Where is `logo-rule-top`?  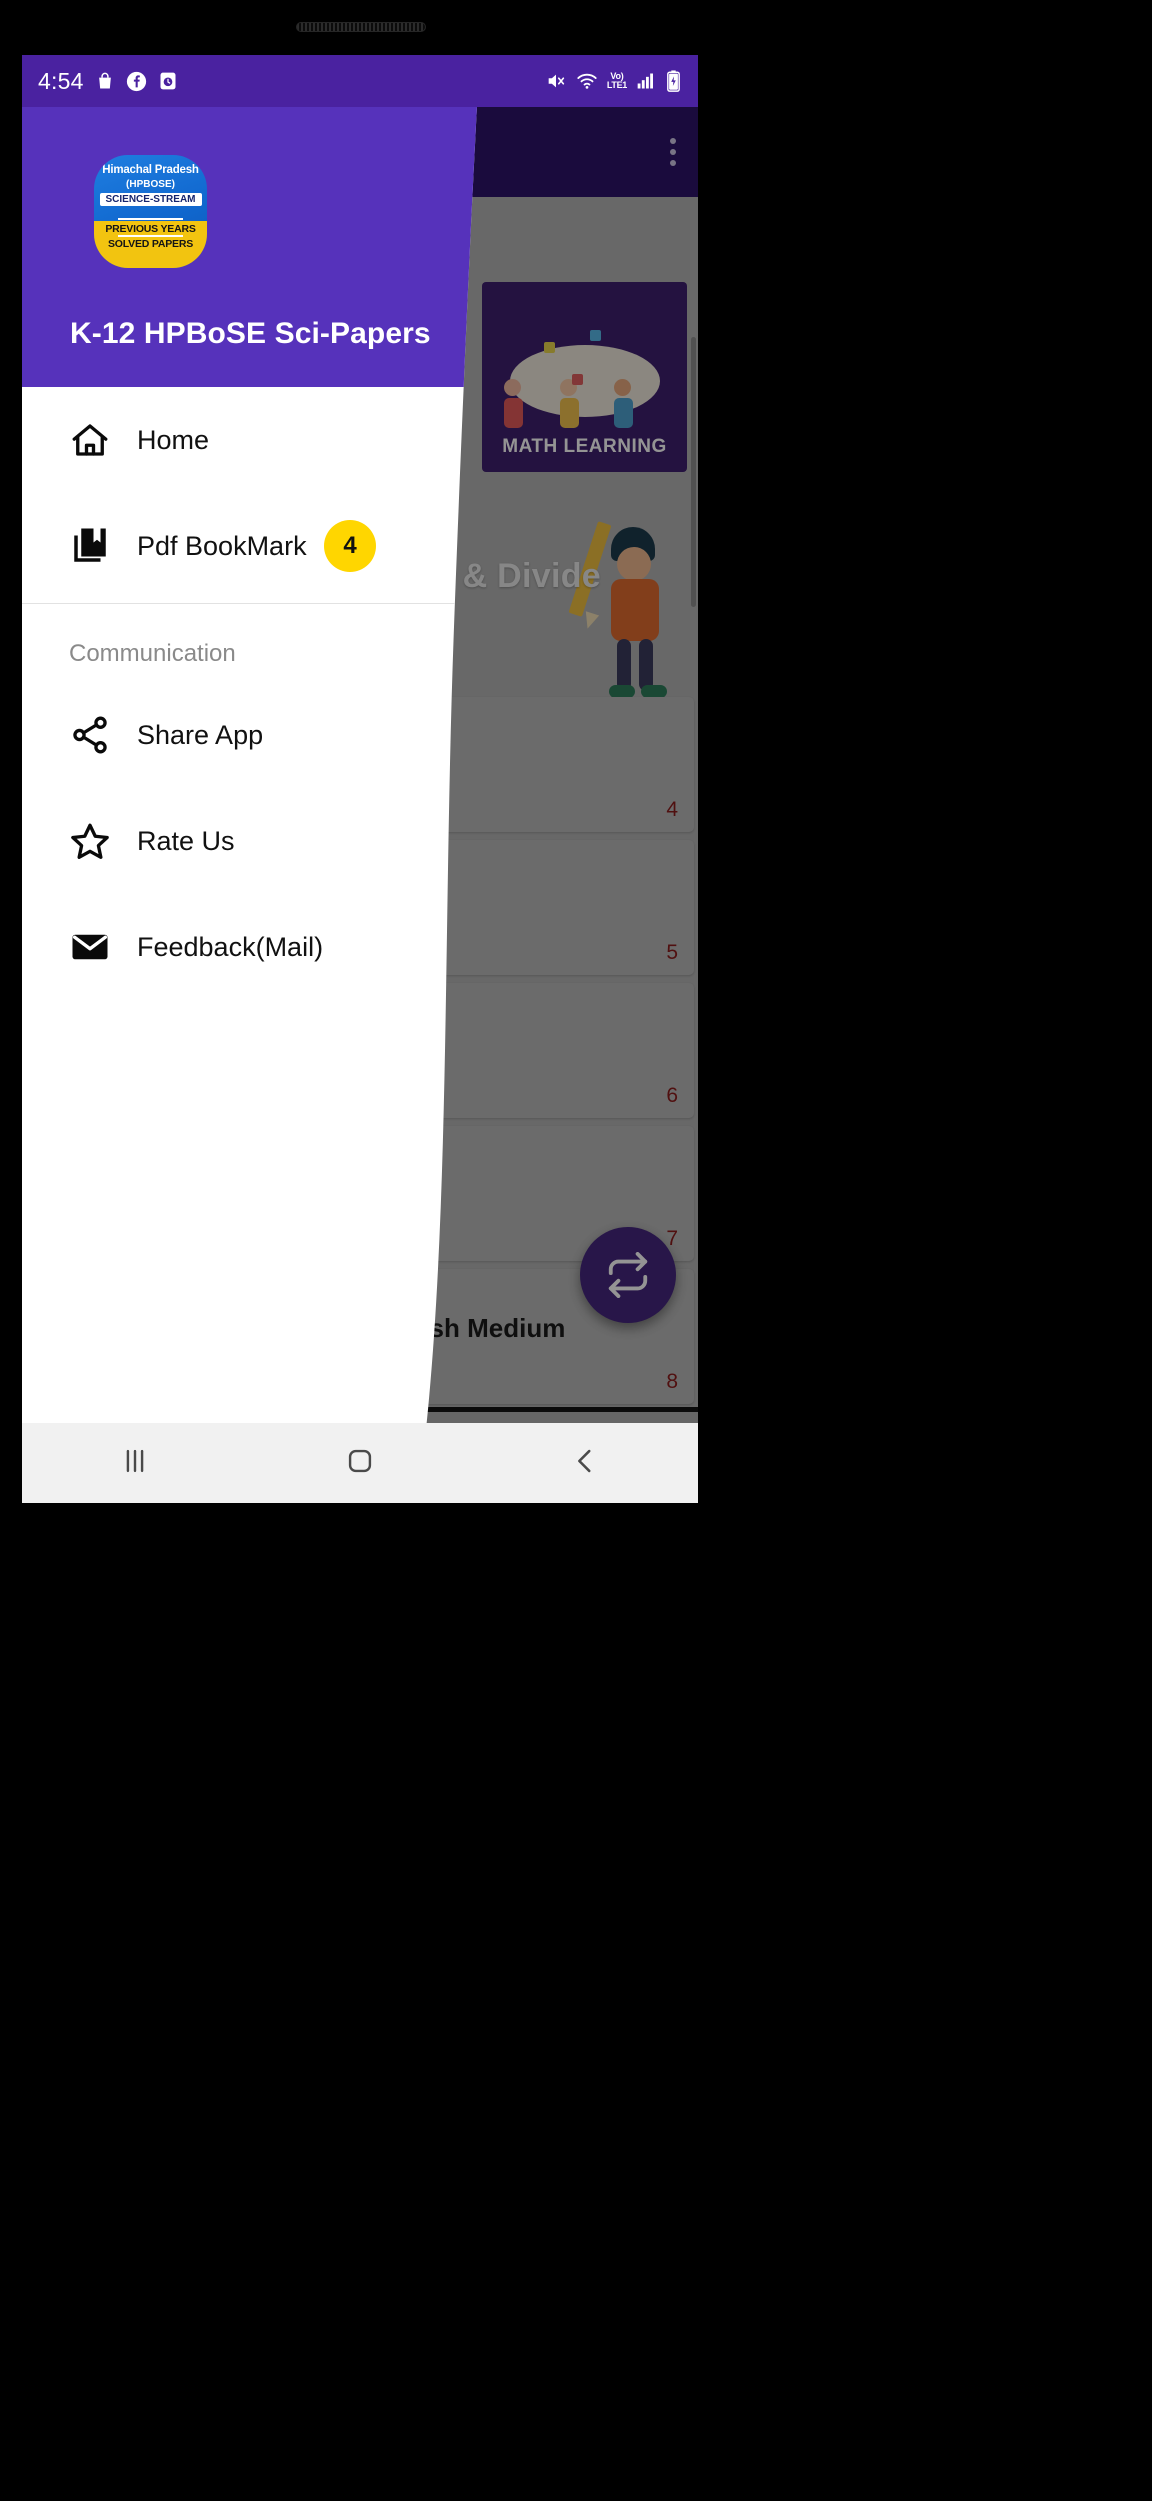 logo-rule-top is located at coordinates (150, 219).